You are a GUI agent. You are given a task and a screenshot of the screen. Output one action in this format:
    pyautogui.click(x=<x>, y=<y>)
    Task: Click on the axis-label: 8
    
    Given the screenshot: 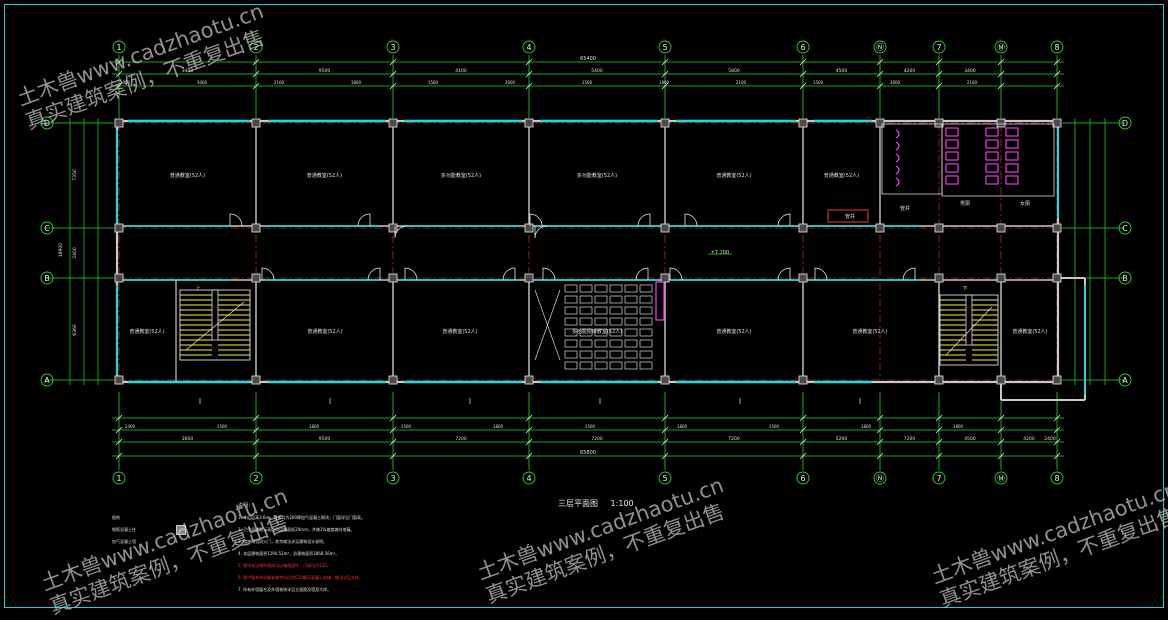 What is the action you would take?
    pyautogui.click(x=1056, y=47)
    